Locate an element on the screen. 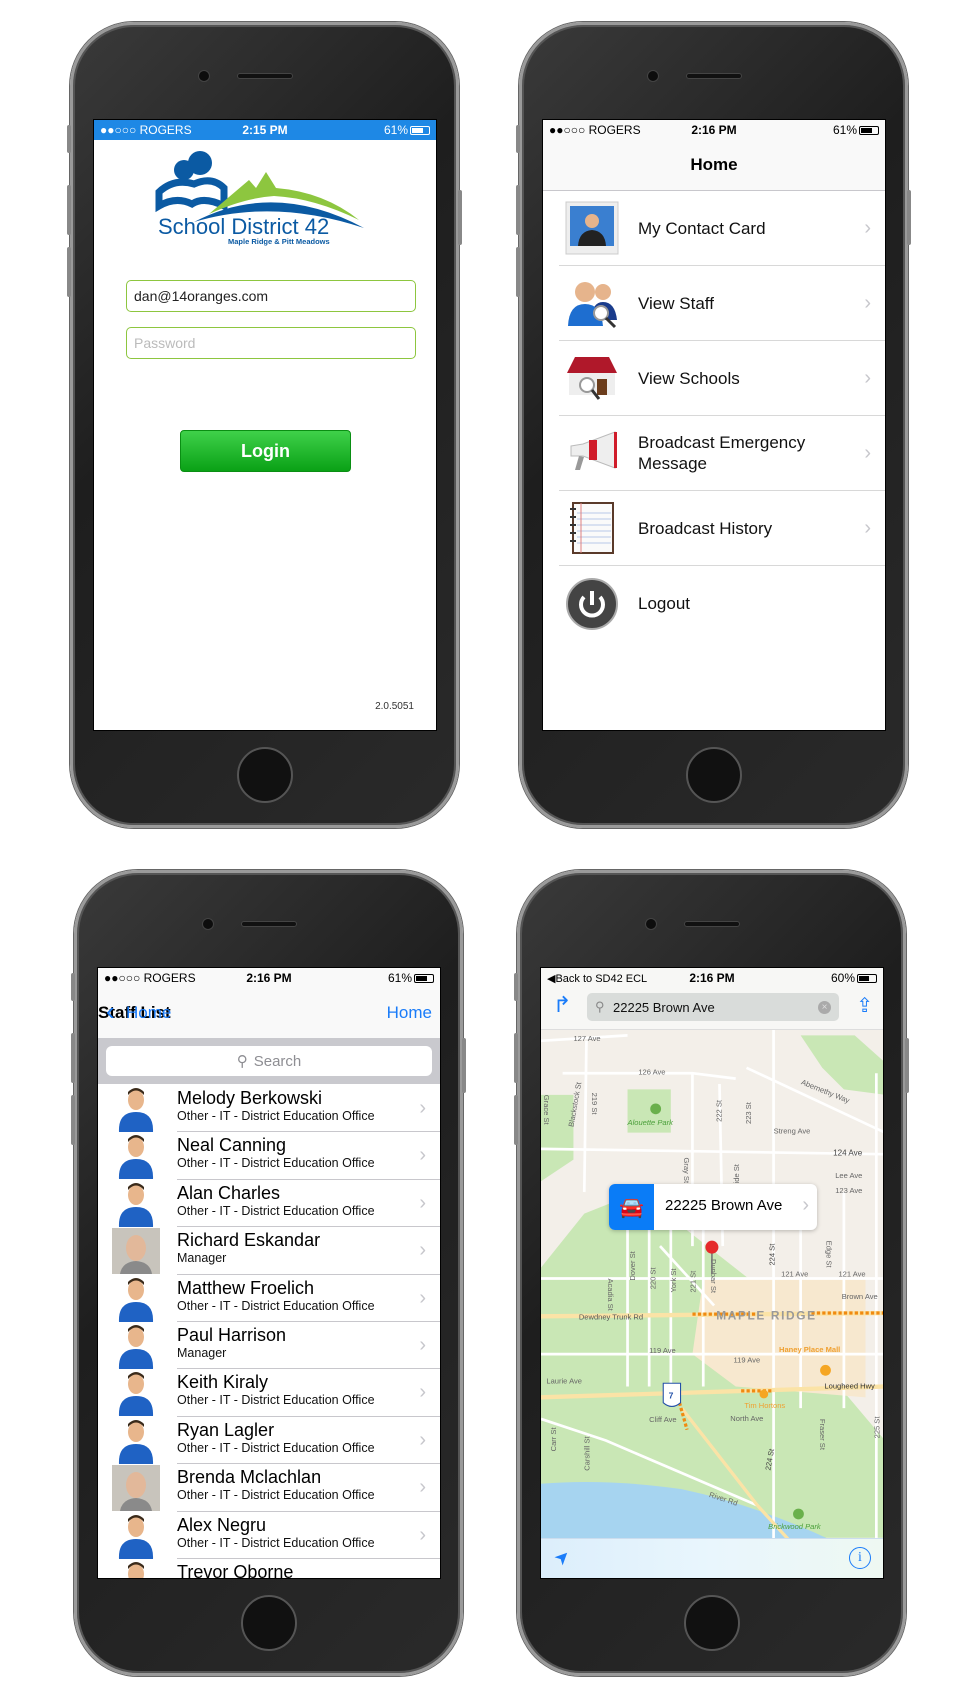 Image resolution: width=960 pixels, height=1701 pixels. svg-text: 223 St is located at coordinates (748, 1112).